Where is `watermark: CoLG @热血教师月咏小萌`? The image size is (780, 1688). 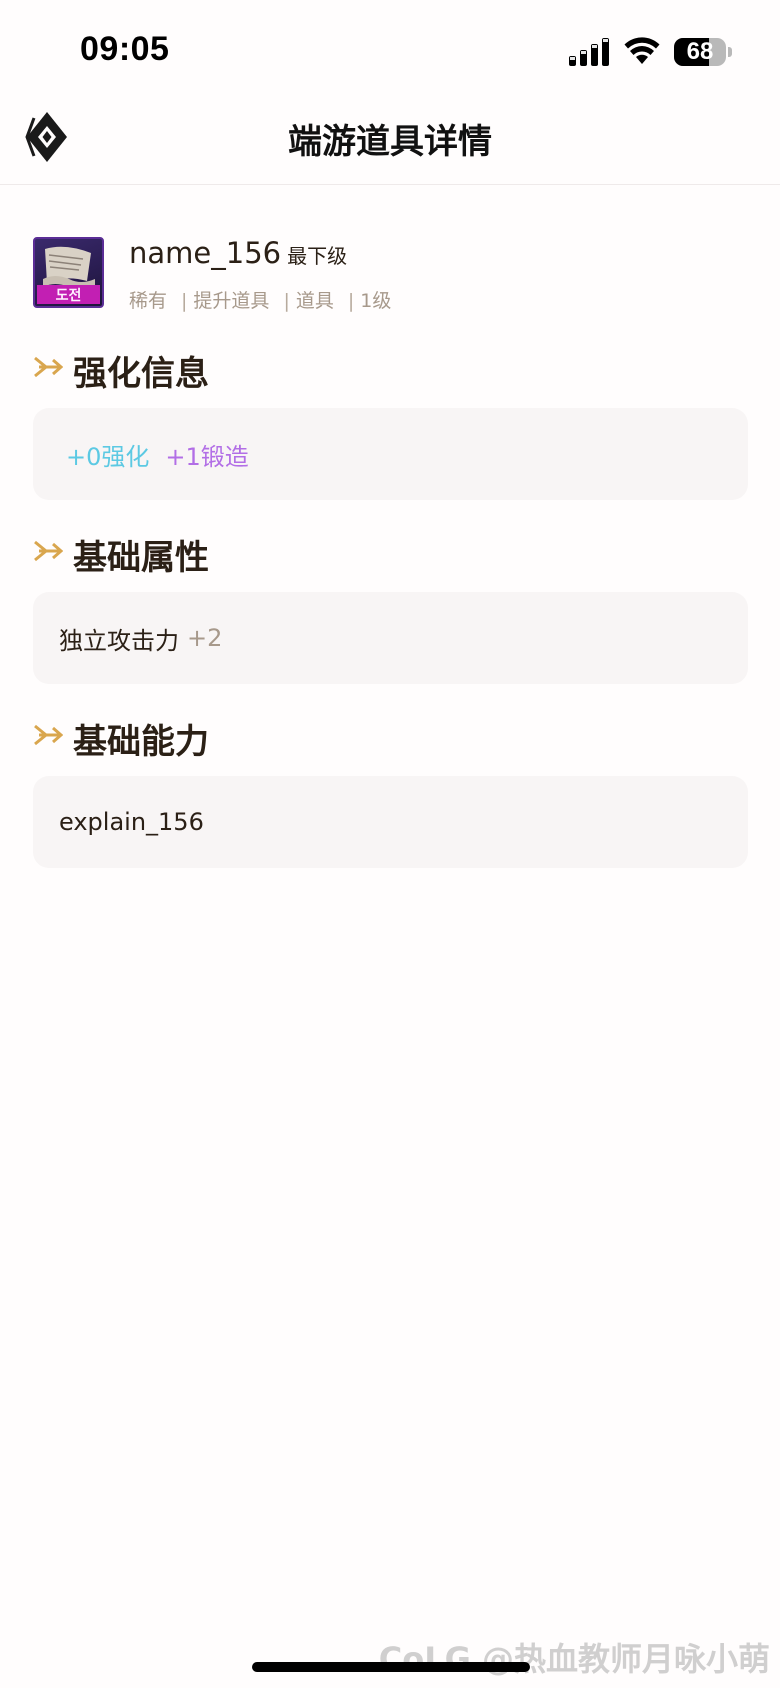
watermark: CoLG @热血教师月咏小萌 is located at coordinates (574, 1659).